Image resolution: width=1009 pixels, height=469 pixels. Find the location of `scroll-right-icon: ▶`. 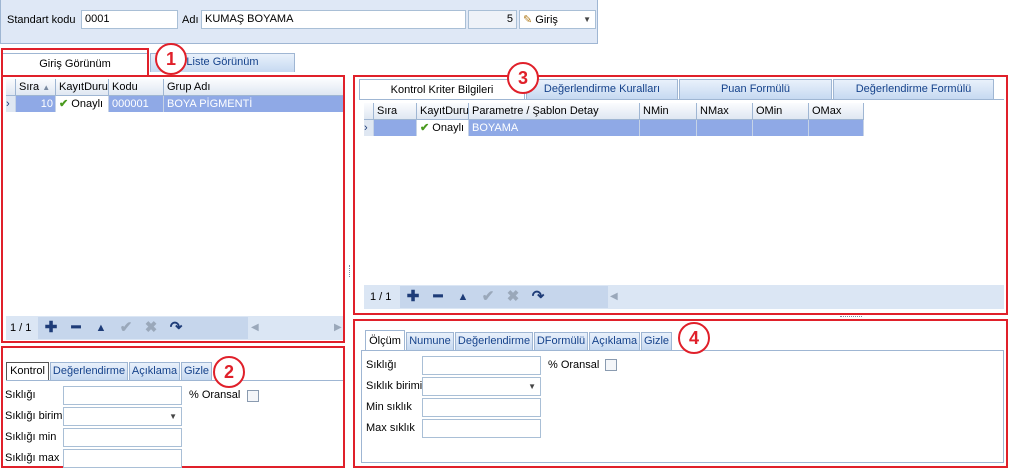

scroll-right-icon: ▶ is located at coordinates (338, 327).